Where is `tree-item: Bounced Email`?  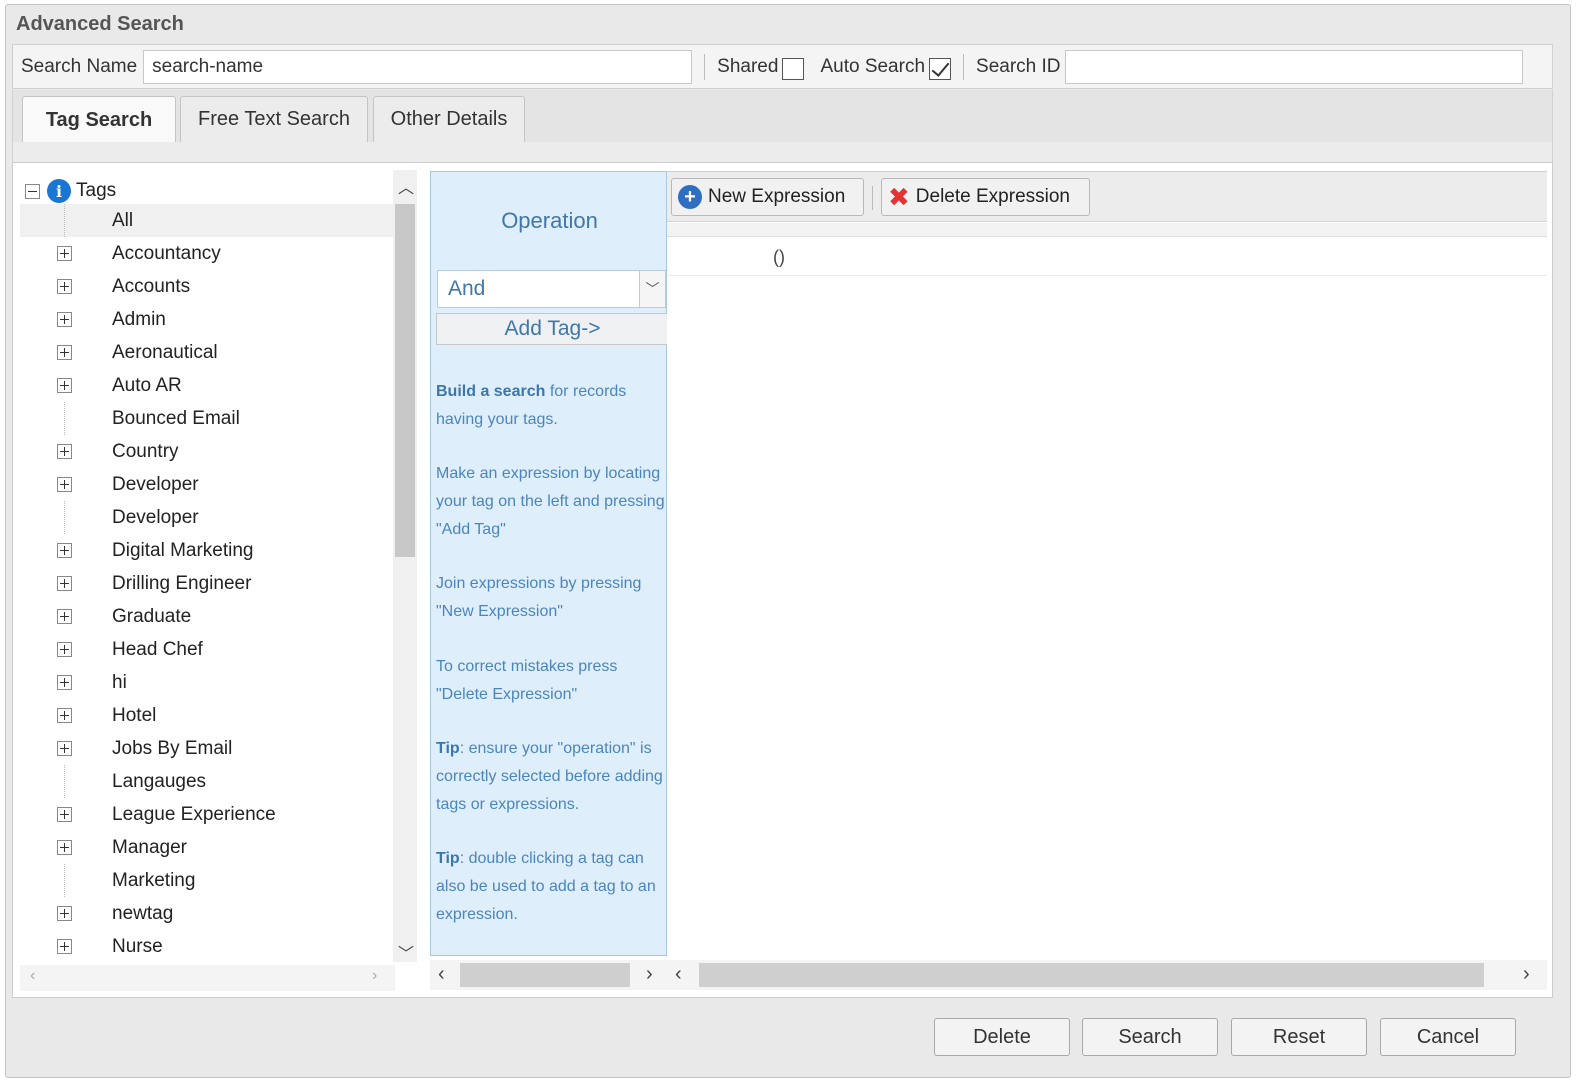 tree-item: Bounced Email is located at coordinates (207, 418).